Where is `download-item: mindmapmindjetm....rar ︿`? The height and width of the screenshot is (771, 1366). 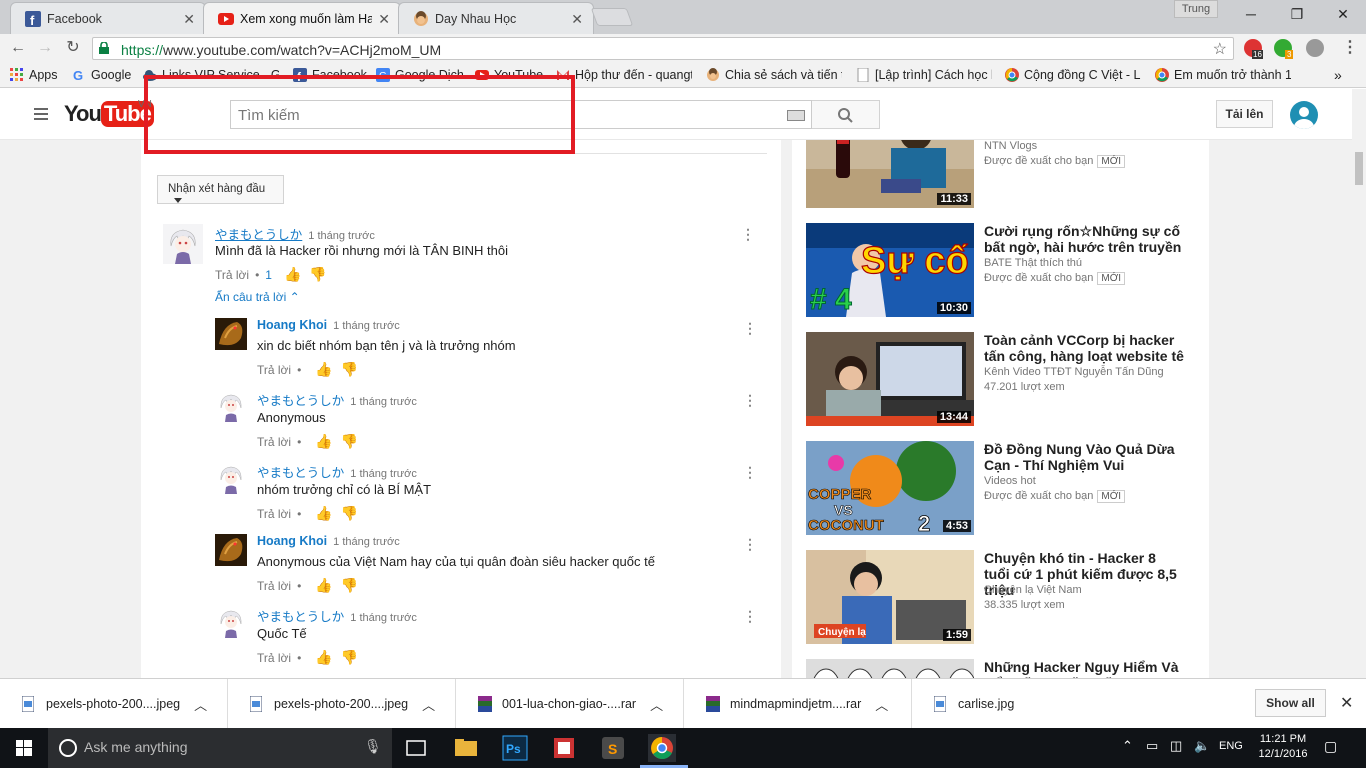 download-item: mindmapmindjetm....rar ︿ is located at coordinates (798, 704).